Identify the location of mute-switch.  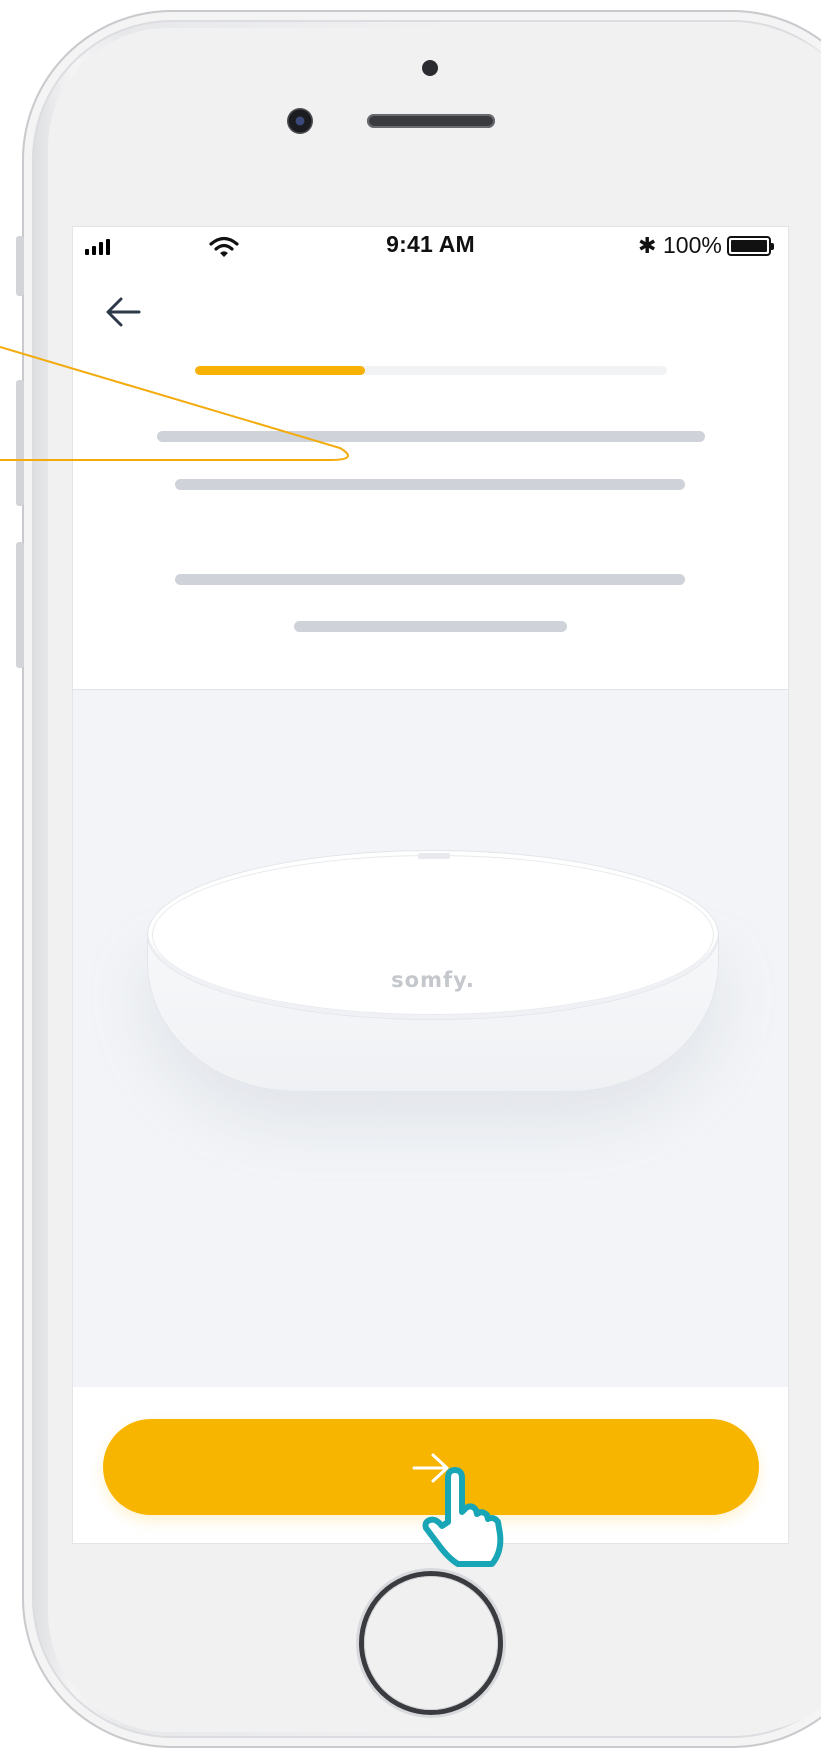
(20, 266).